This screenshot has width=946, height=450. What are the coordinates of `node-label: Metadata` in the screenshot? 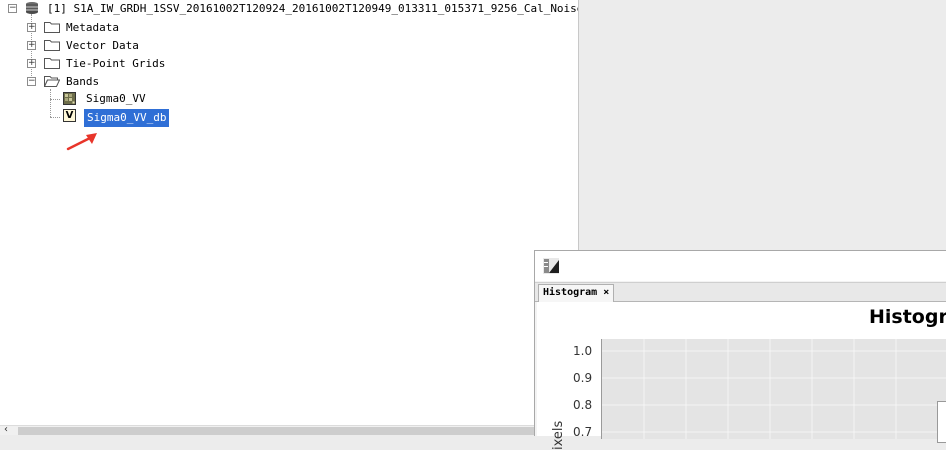 It's located at (92, 27).